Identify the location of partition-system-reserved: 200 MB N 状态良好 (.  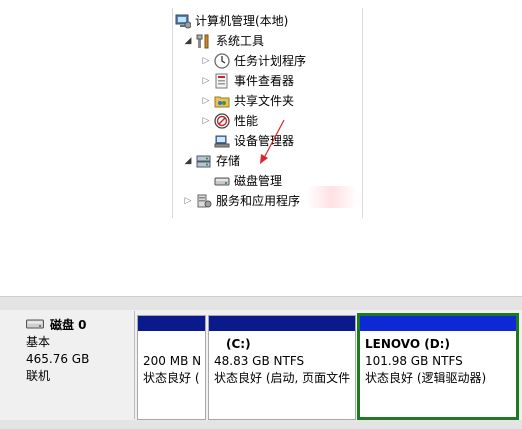
(171, 367).